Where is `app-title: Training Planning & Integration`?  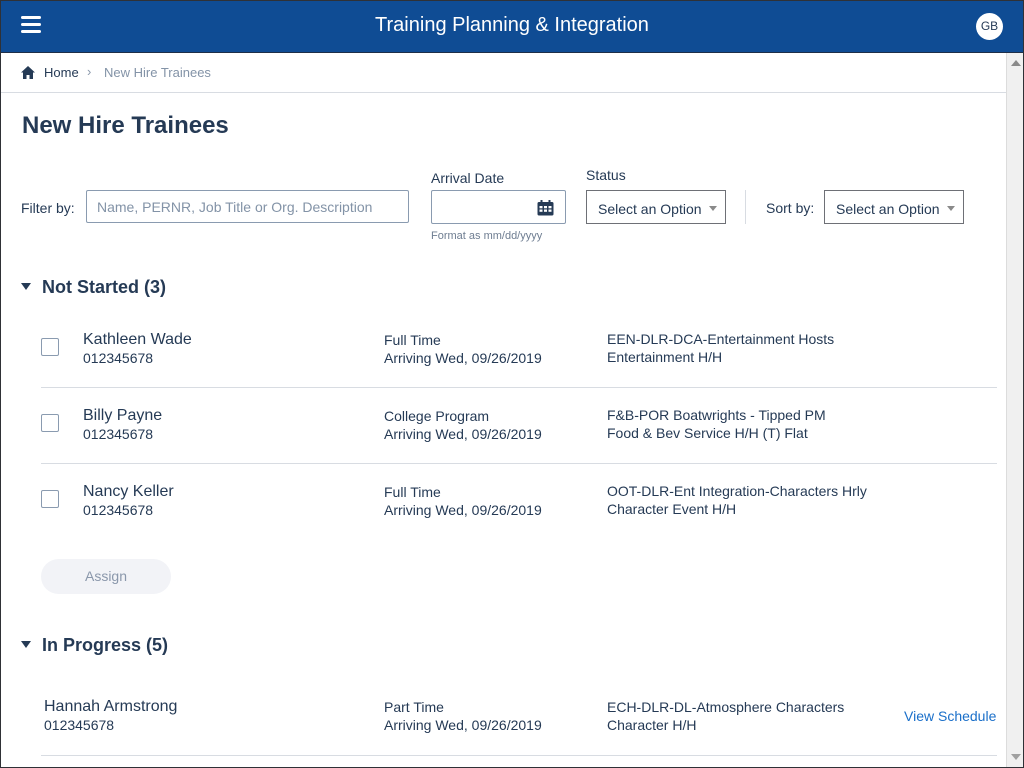
app-title: Training Planning & Integration is located at coordinates (512, 25).